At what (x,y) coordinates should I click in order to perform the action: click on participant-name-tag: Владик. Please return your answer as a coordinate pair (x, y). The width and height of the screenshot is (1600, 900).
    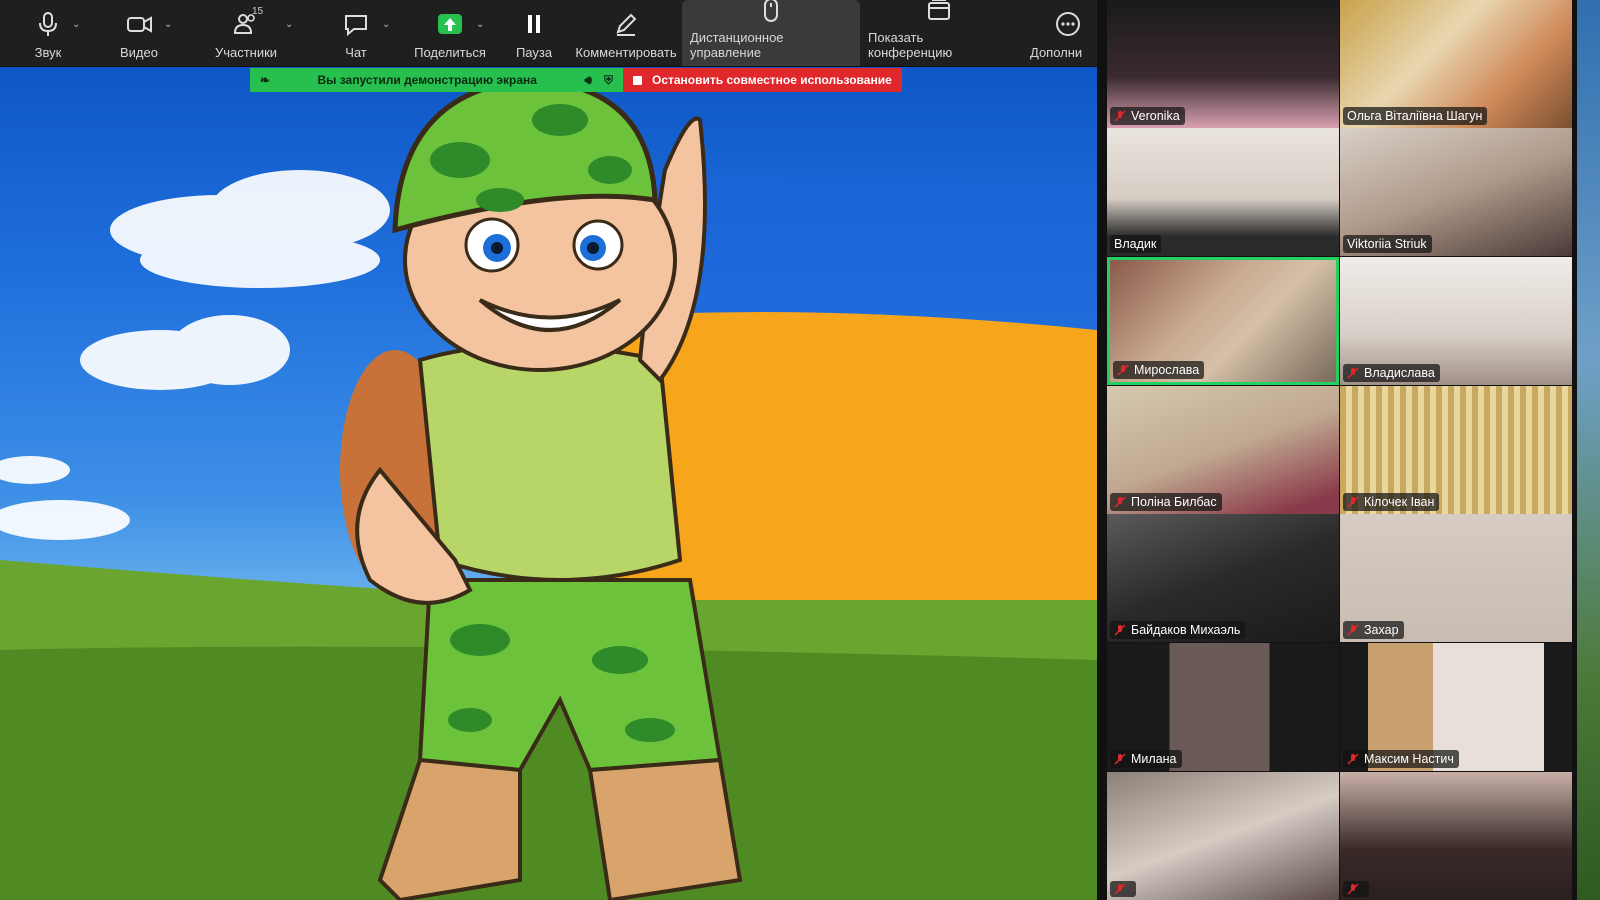
    Looking at the image, I should click on (1136, 244).